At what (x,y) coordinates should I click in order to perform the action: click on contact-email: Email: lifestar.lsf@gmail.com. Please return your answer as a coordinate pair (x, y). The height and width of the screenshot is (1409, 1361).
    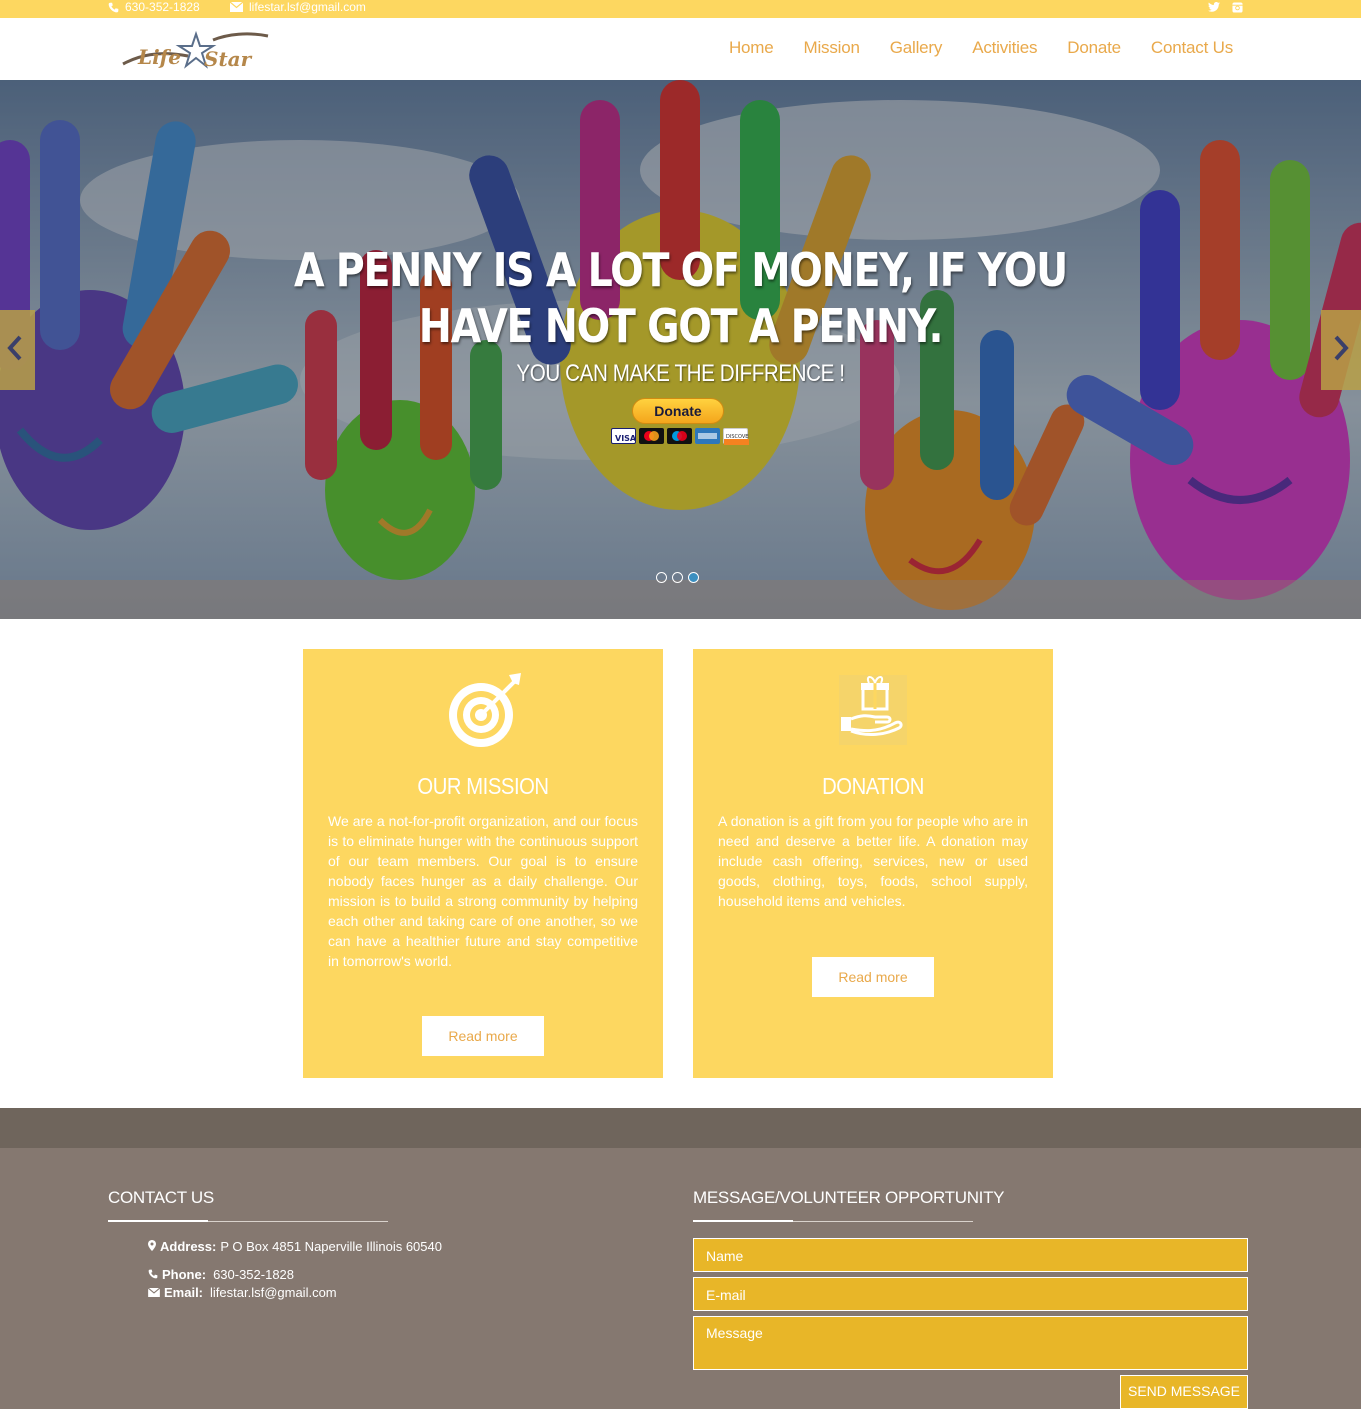
    Looking at the image, I should click on (242, 1292).